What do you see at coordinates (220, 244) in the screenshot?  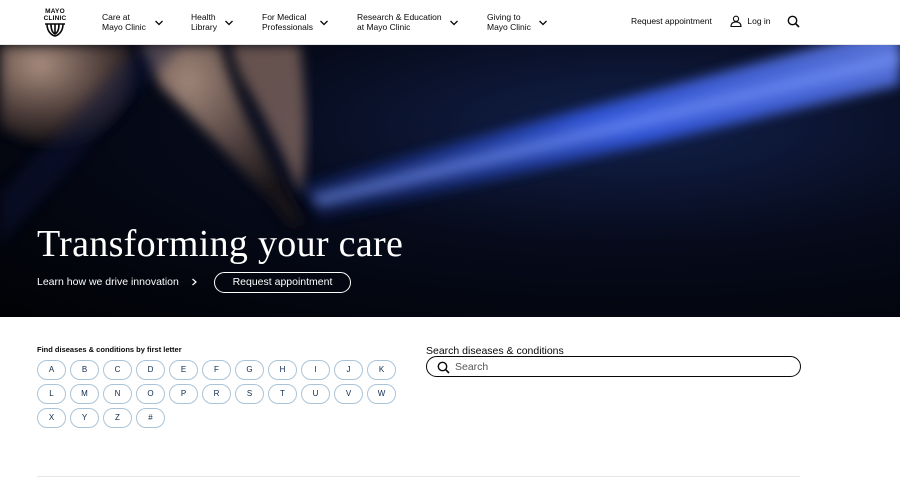 I see `hero-title: Transforming your care` at bounding box center [220, 244].